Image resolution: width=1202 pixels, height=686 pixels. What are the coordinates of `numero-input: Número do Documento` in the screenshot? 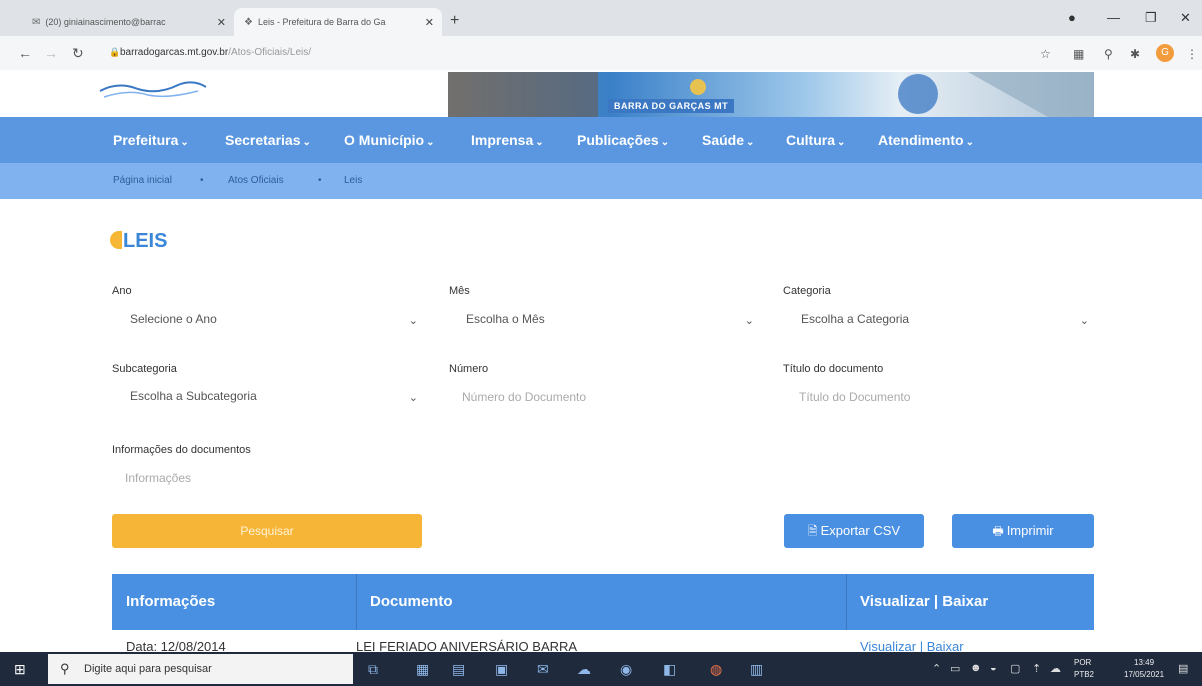 It's located at (607, 402).